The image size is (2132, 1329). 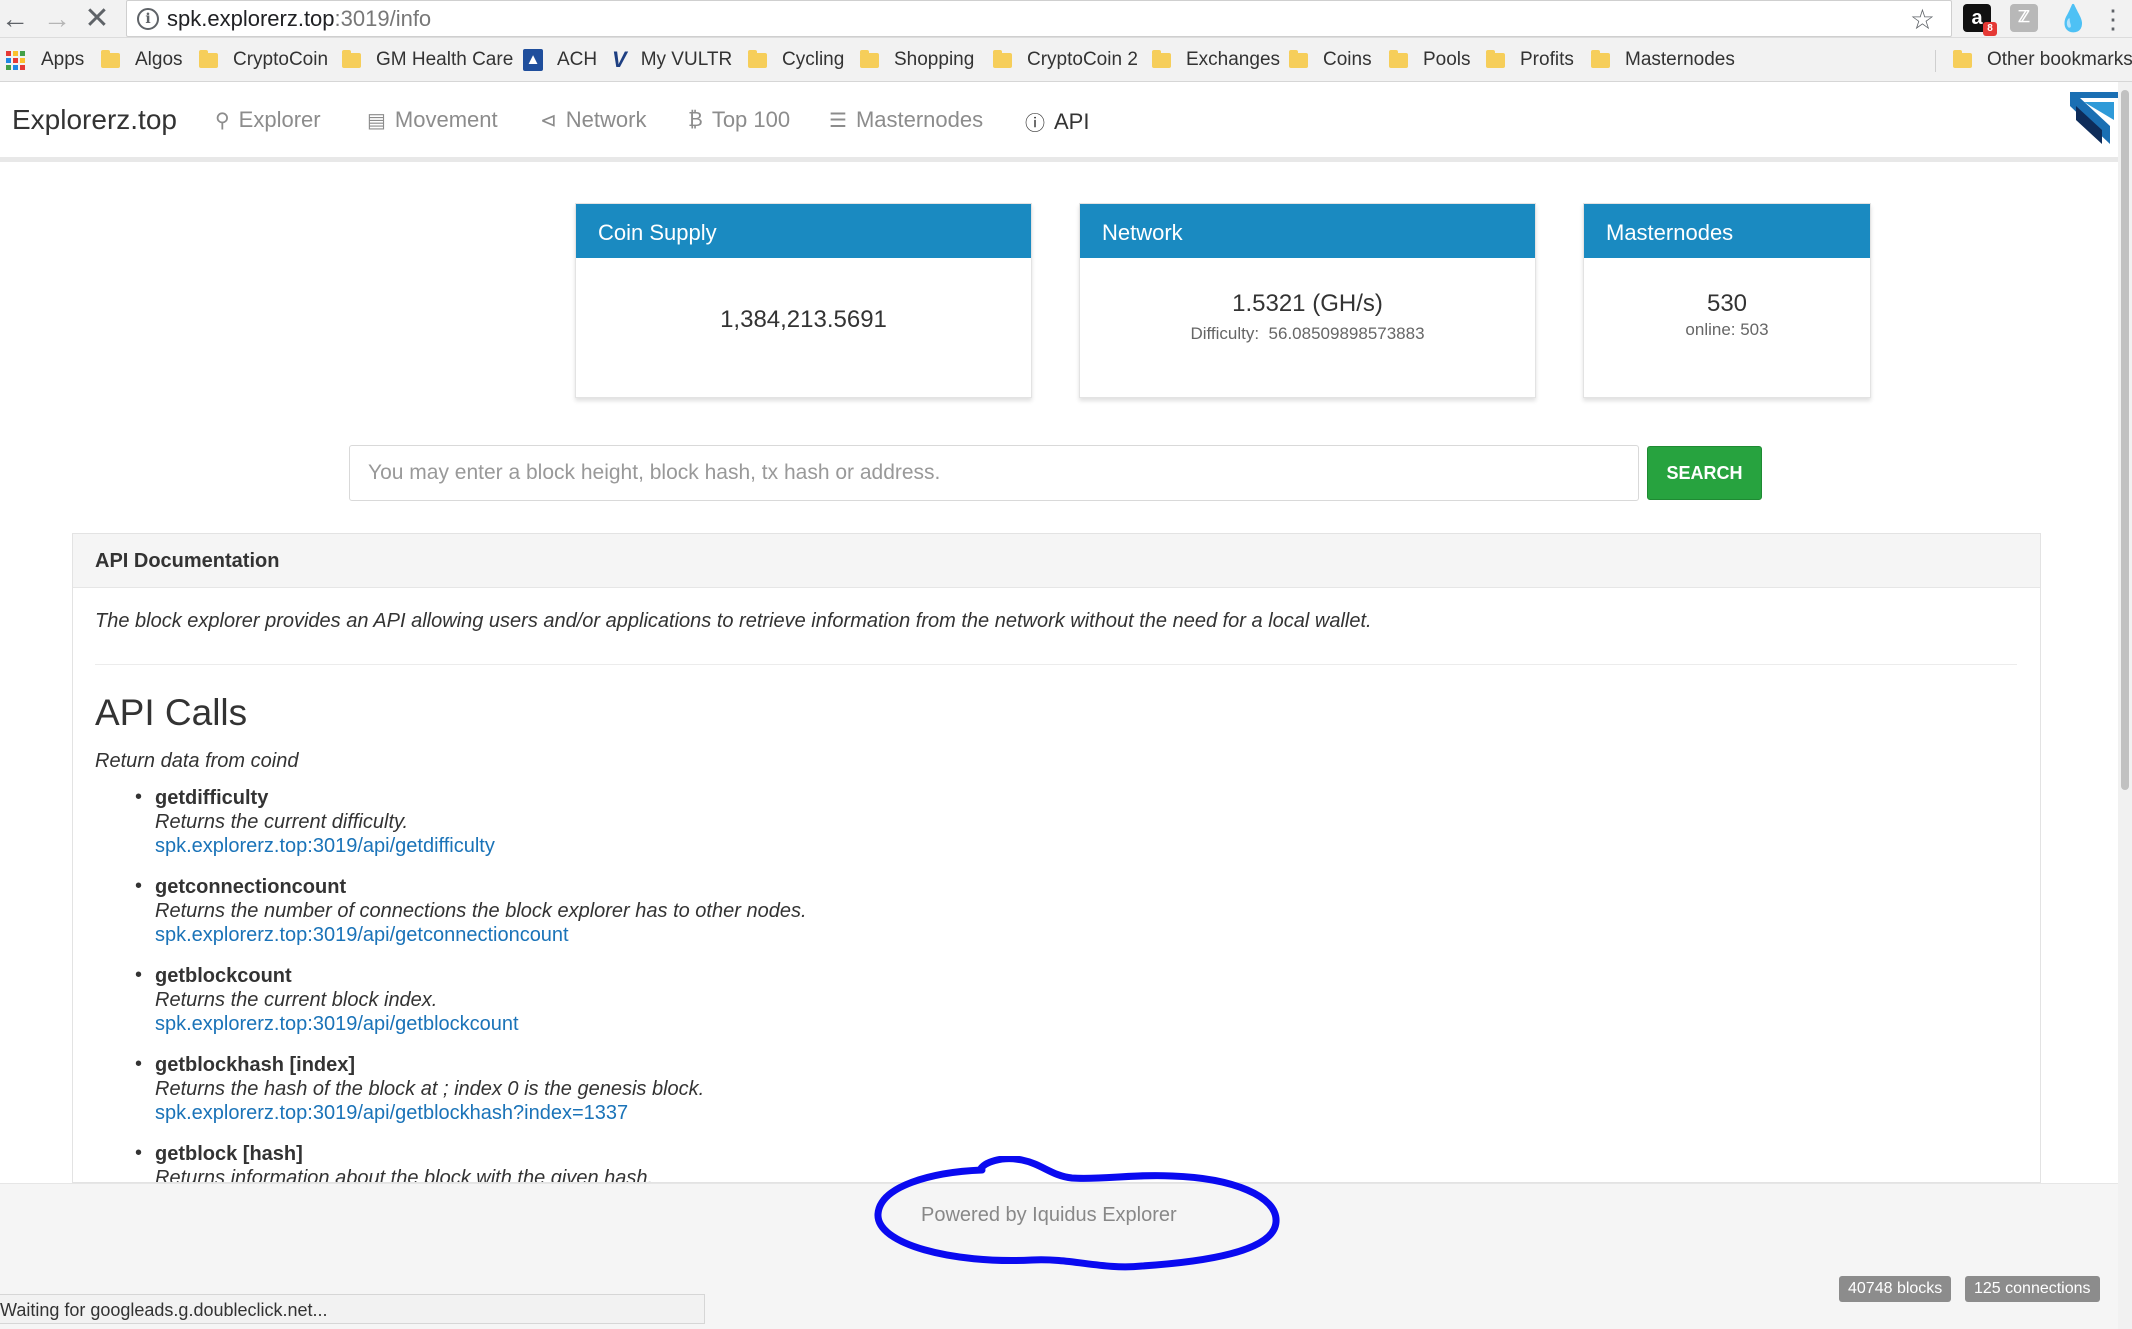 What do you see at coordinates (548, 120) in the screenshot?
I see `share-icon: ⊲` at bounding box center [548, 120].